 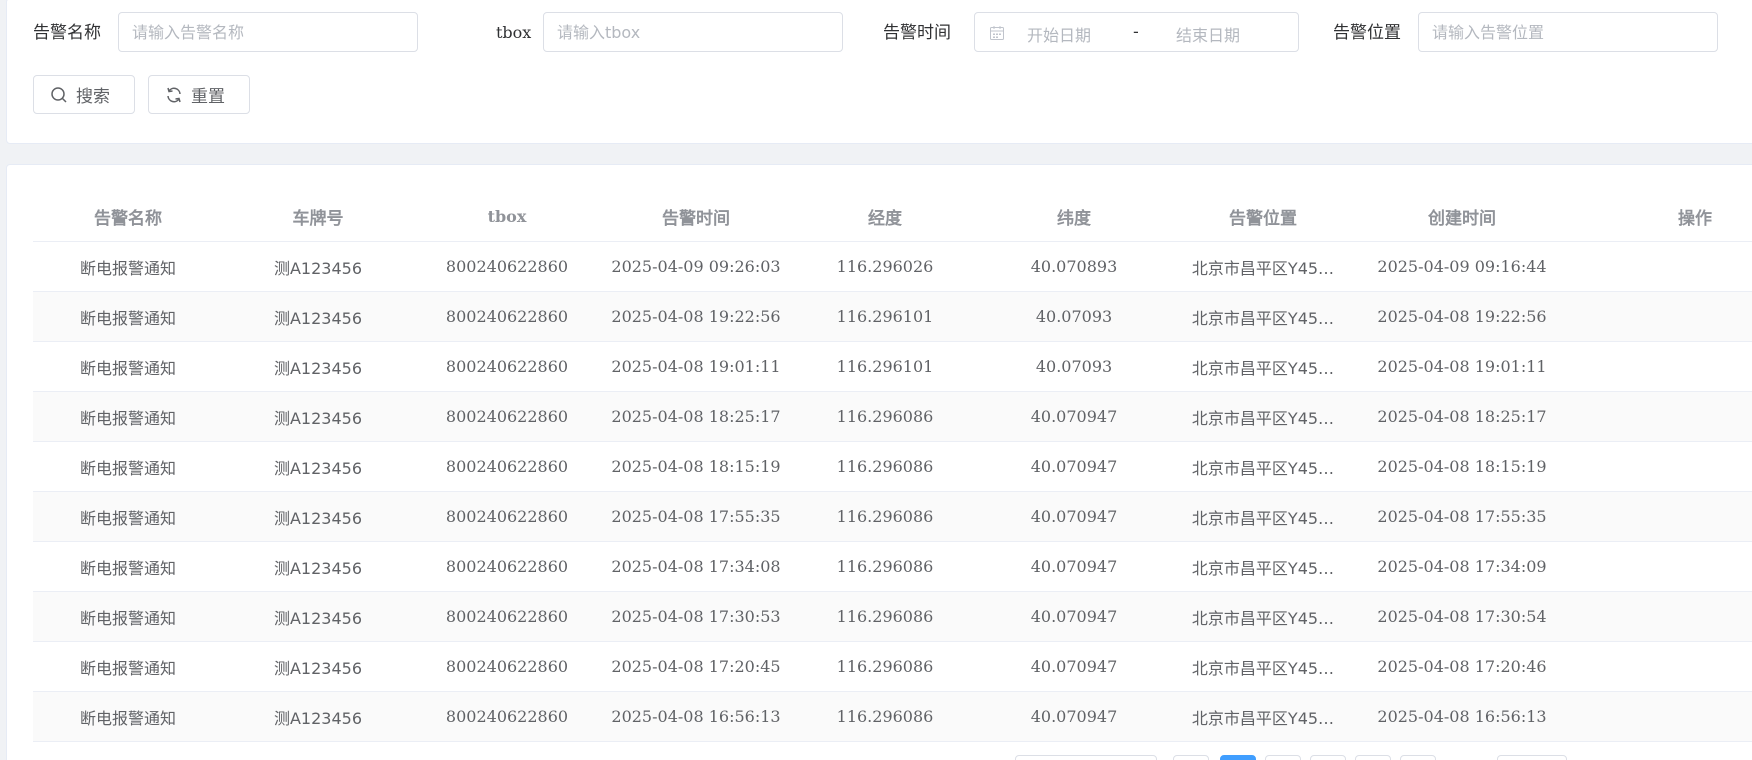 What do you see at coordinates (1568, 32) in the screenshot?
I see `alarm-location-input` at bounding box center [1568, 32].